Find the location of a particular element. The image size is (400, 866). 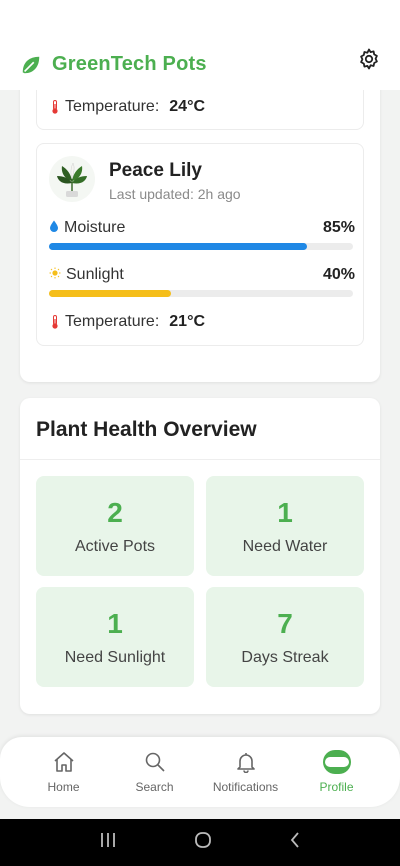

temperature-row: Temperature: 24°C is located at coordinates (128, 107).